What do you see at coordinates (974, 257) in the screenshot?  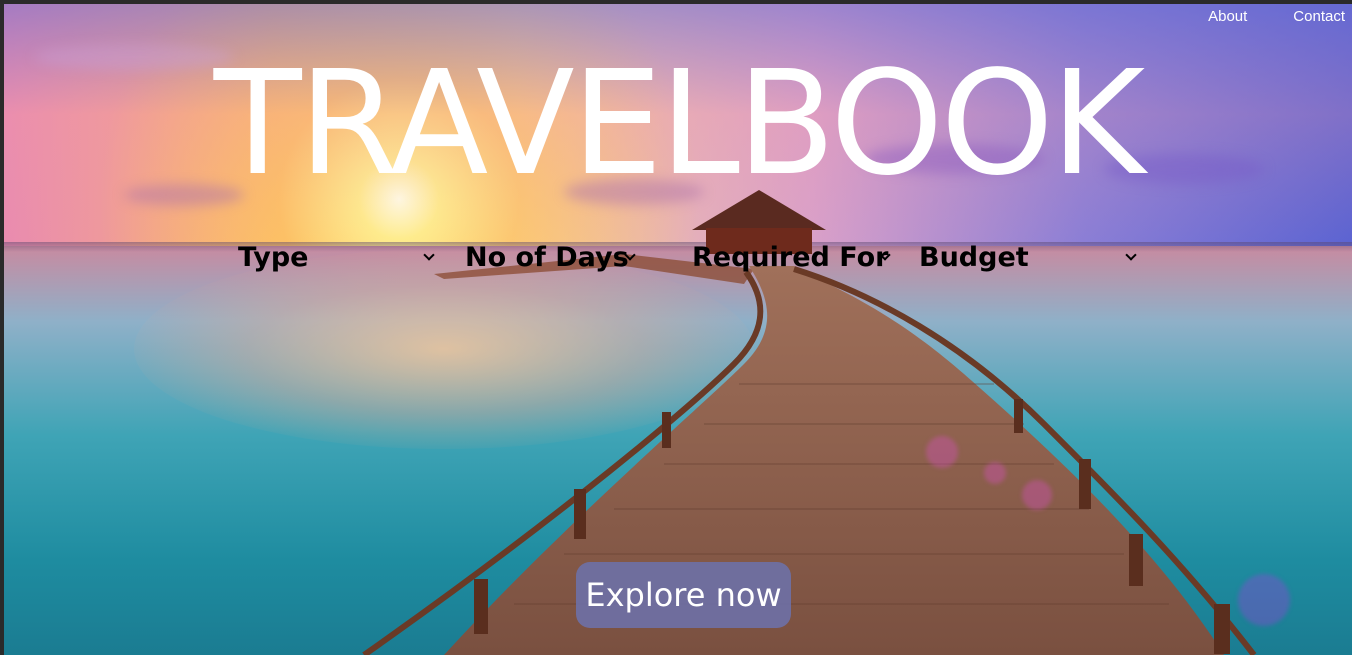 I see `budget-select-label: Budget` at bounding box center [974, 257].